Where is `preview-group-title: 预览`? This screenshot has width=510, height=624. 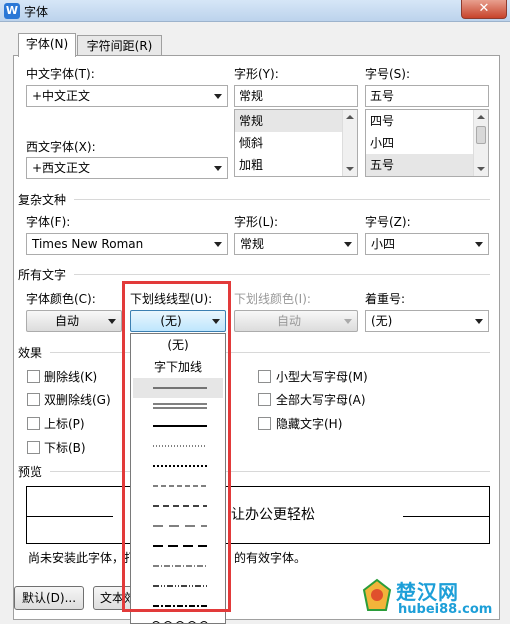
preview-group-title: 预览 is located at coordinates (30, 472).